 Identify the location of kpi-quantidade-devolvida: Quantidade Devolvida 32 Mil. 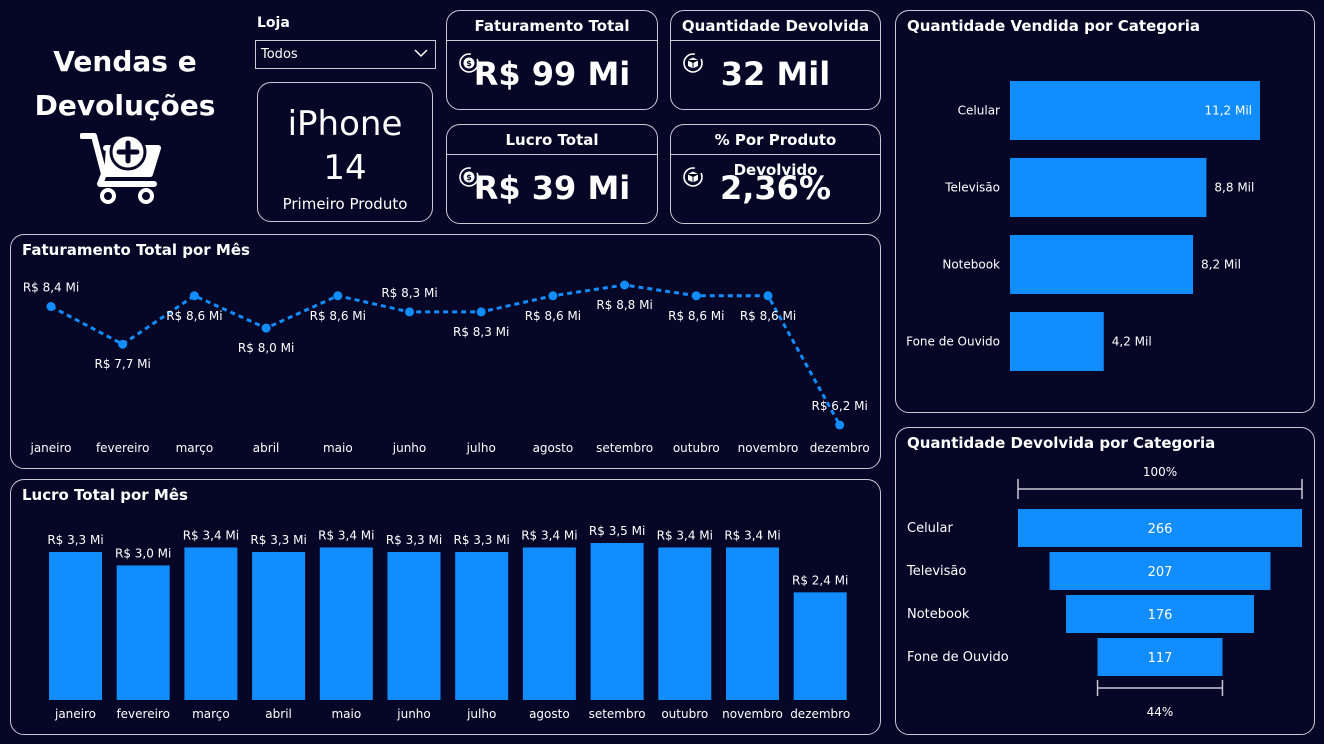
(775, 60).